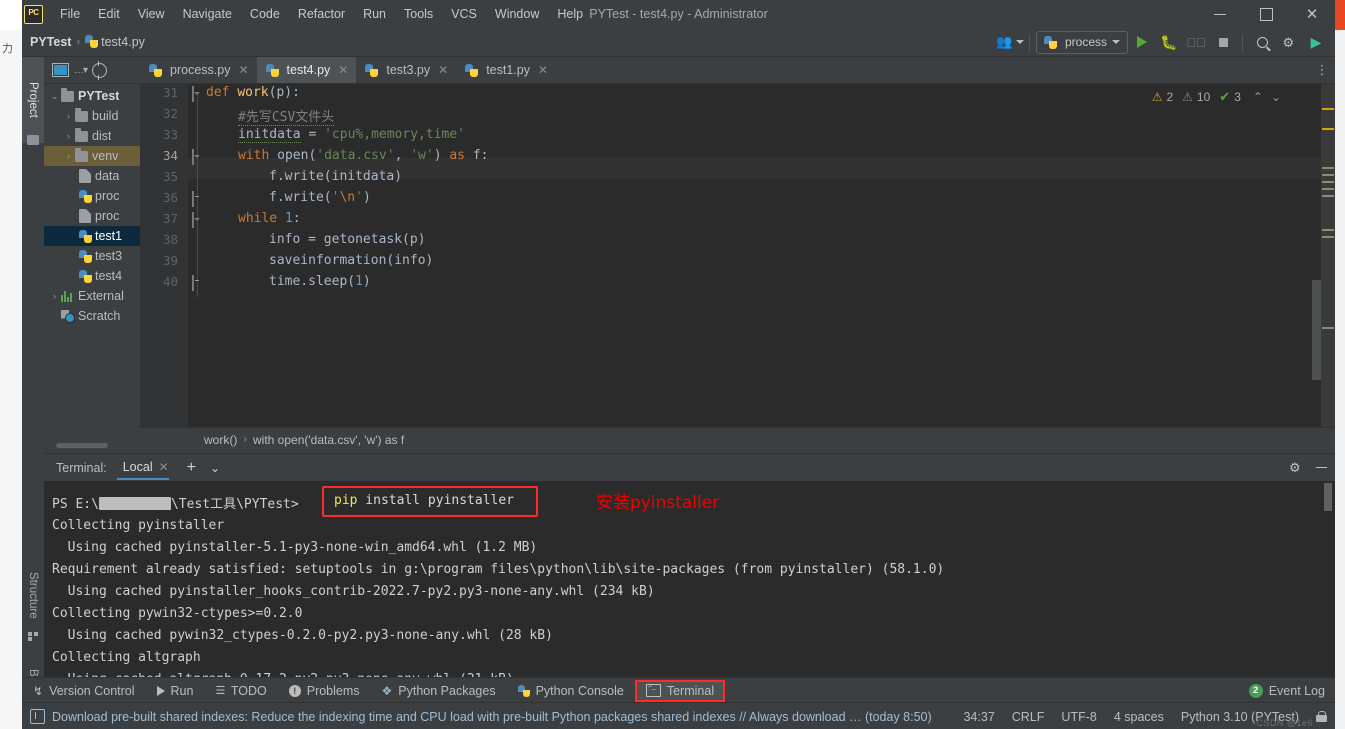  Describe the element at coordinates (215, 468) in the screenshot. I see `terminal-options-chevron-icon: ⌄` at that location.